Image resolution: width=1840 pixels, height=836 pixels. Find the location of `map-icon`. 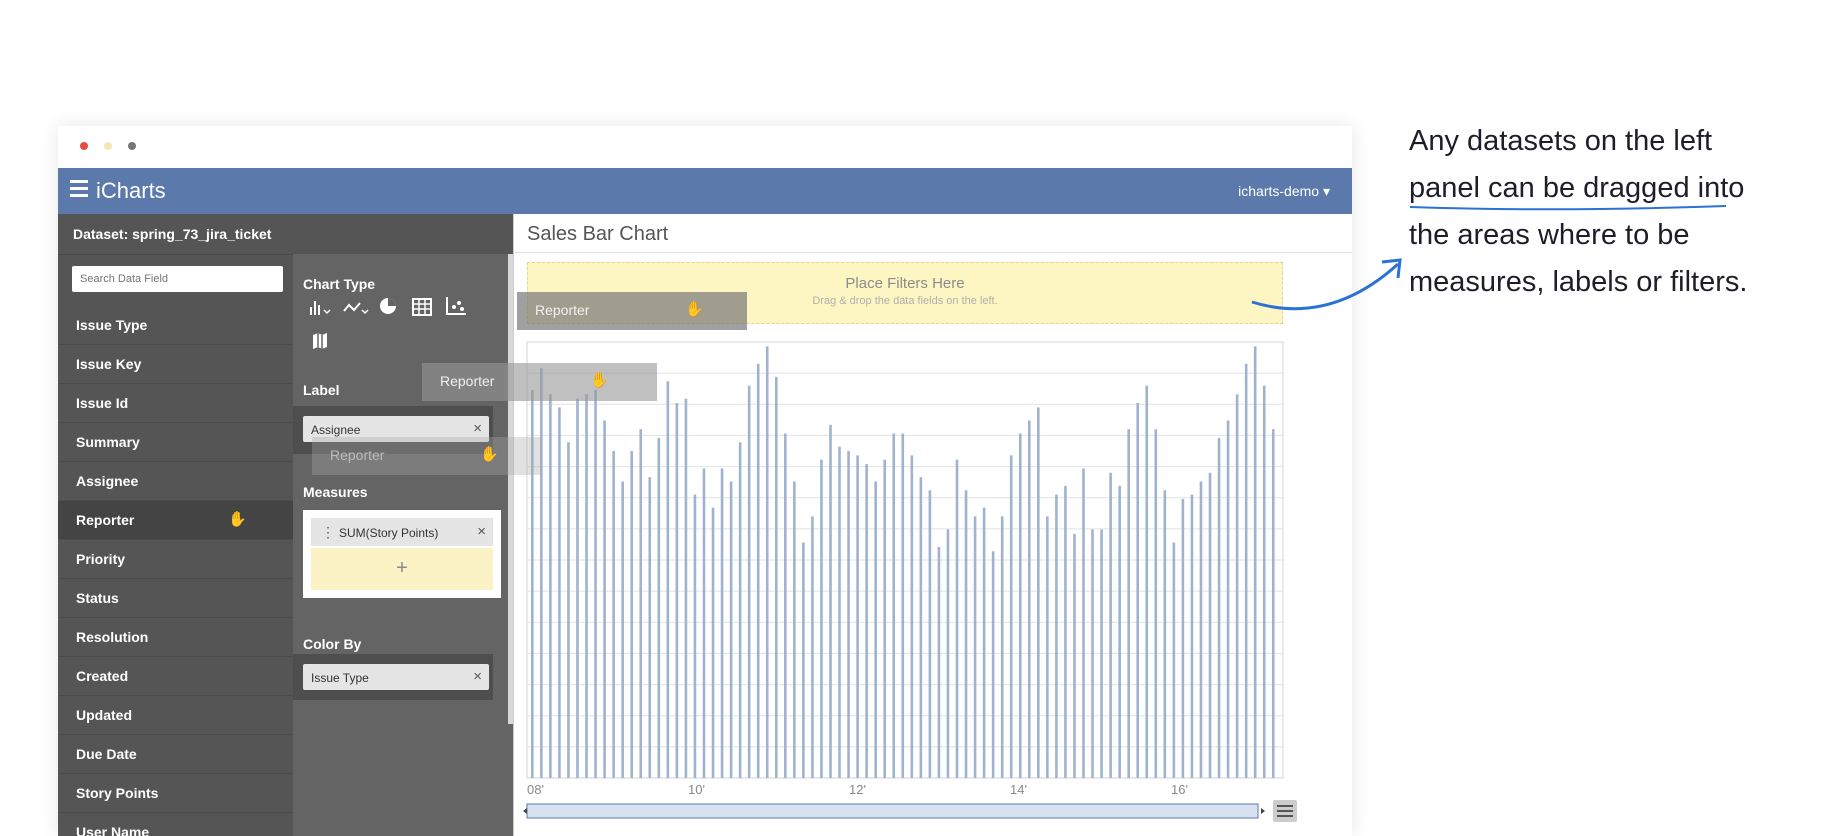

map-icon is located at coordinates (320, 342).